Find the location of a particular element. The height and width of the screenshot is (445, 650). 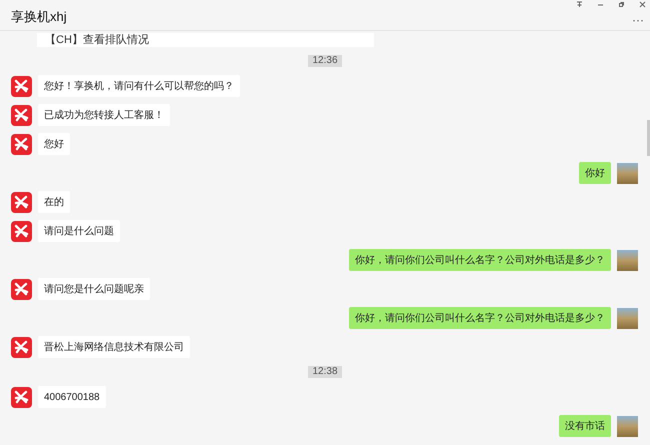

restore-icon is located at coordinates (621, 4).